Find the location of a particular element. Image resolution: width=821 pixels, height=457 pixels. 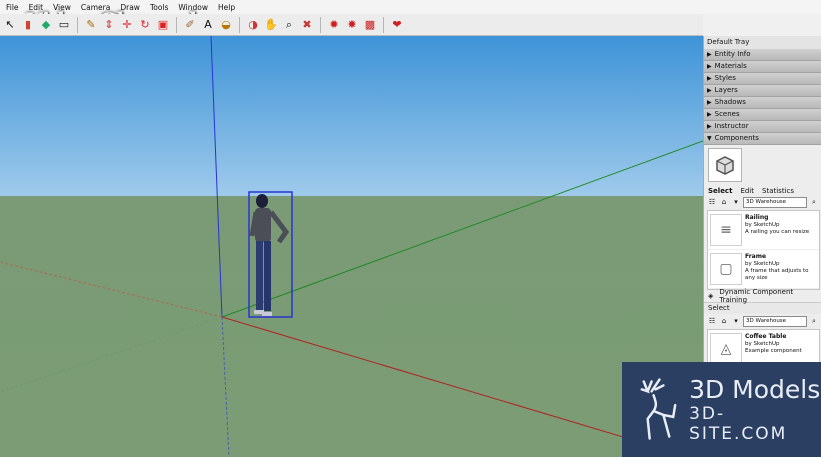

zoom-extents-icon: ✖ is located at coordinates (307, 25).